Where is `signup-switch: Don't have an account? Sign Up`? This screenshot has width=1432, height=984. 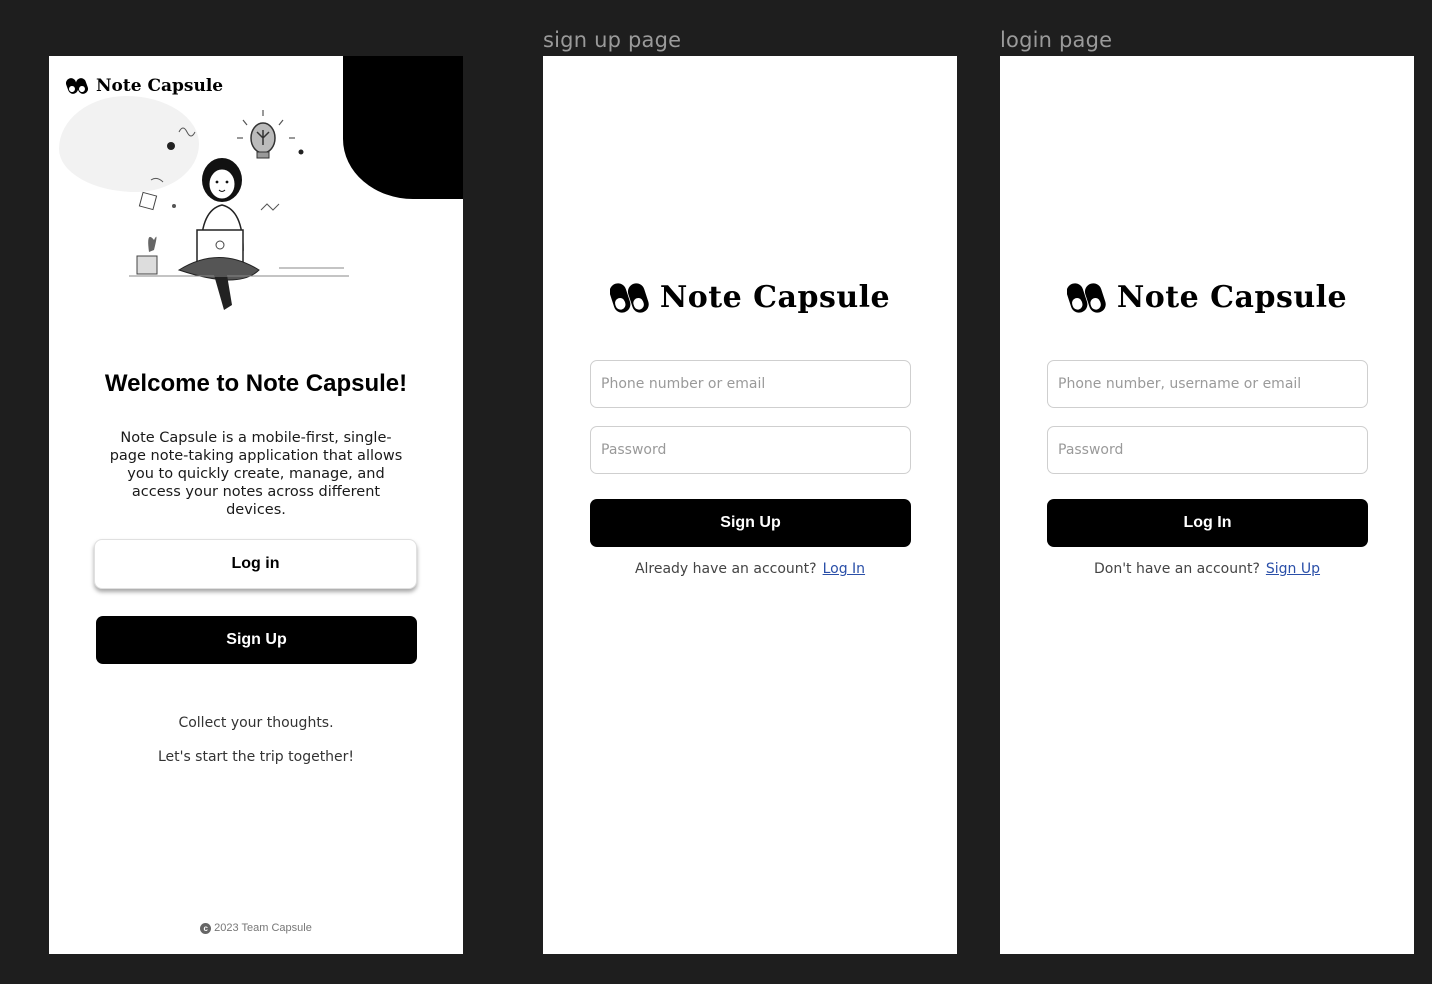
signup-switch: Don't have an account? Sign Up is located at coordinates (1207, 569).